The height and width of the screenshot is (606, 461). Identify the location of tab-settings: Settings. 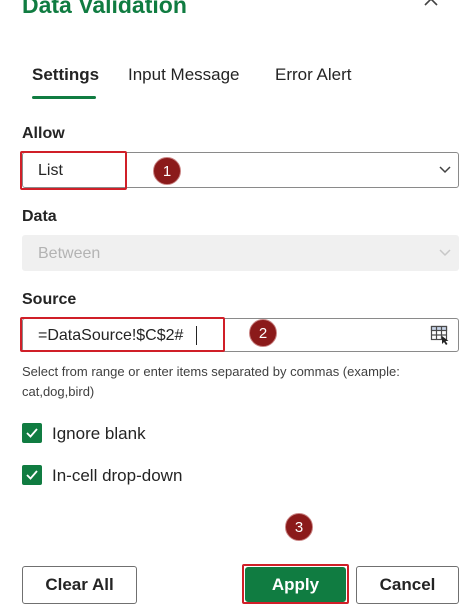
(65, 75).